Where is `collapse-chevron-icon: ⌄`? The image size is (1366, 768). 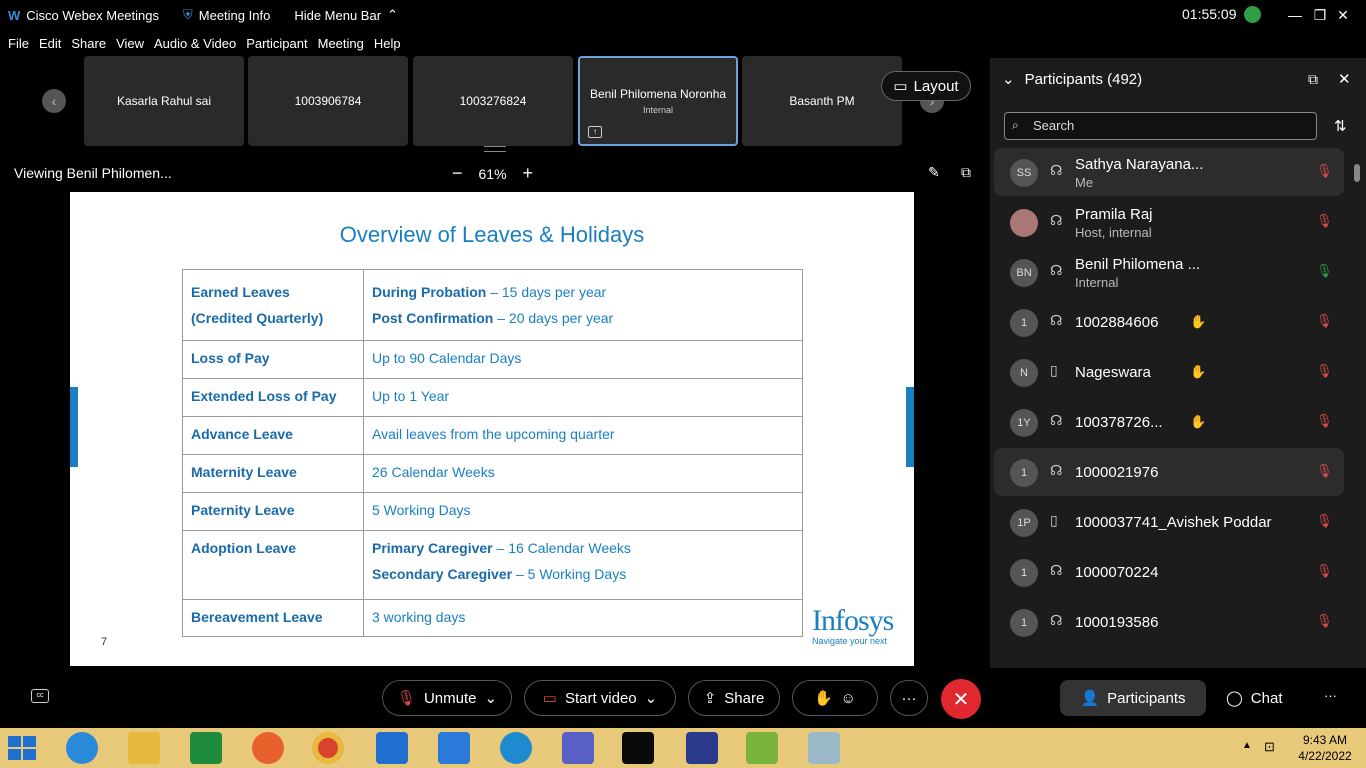 collapse-chevron-icon: ⌄ is located at coordinates (1008, 79).